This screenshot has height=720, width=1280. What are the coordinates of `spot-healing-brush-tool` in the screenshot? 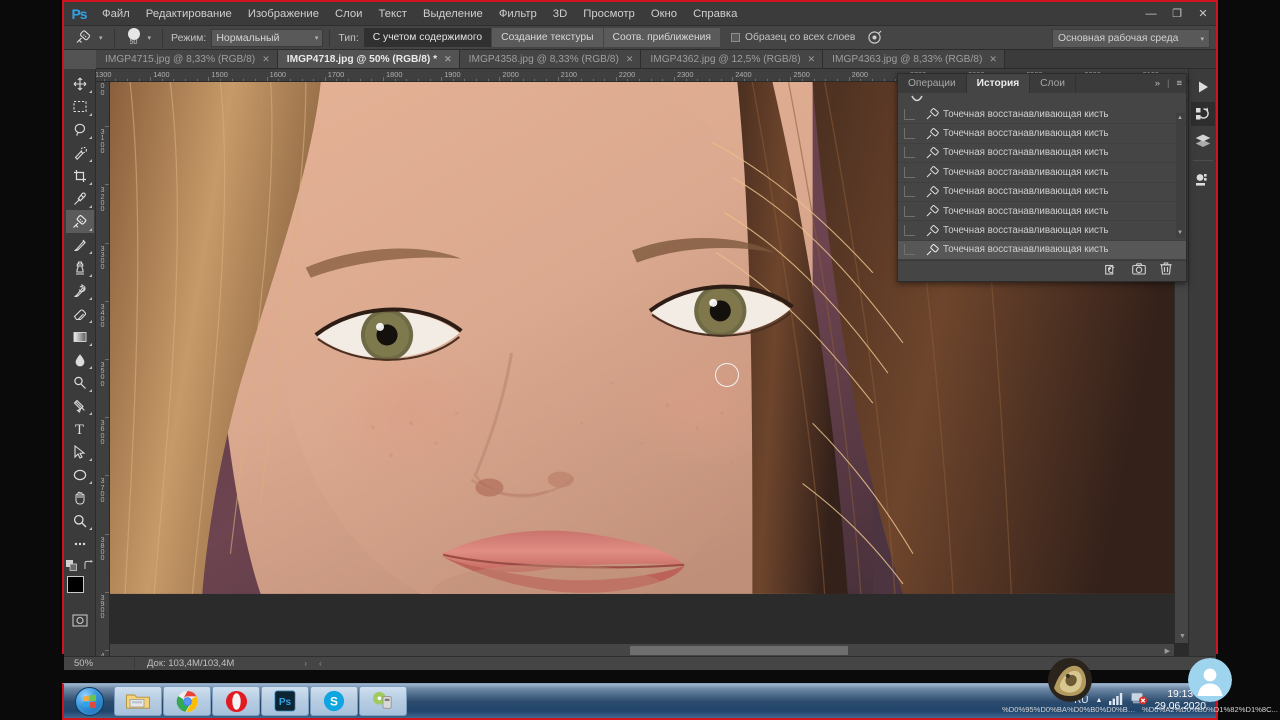 It's located at (79, 221).